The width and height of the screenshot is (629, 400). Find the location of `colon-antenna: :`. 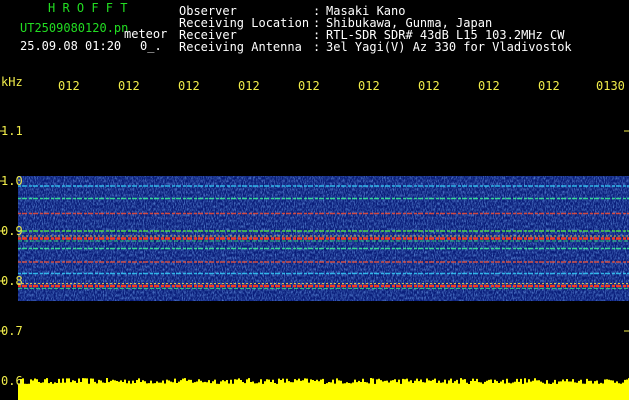

colon-antenna: : is located at coordinates (317, 47).